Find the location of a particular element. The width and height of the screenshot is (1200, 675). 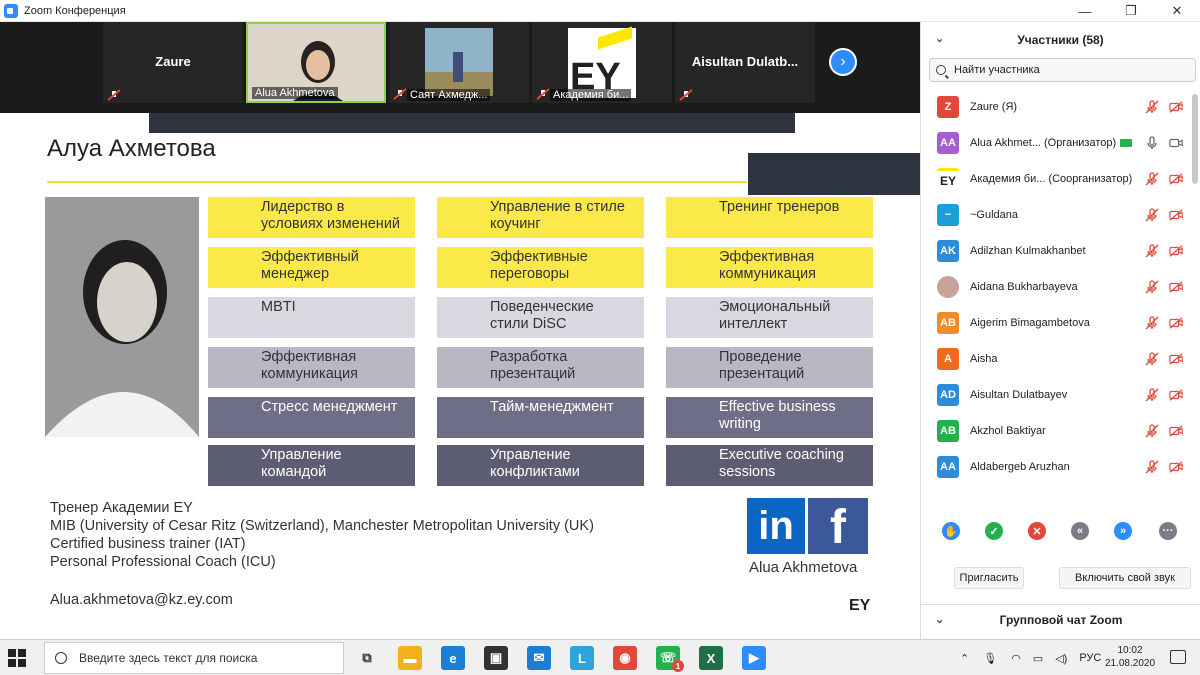

bio-line: Certified business trainer (IAT) is located at coordinates (148, 544).